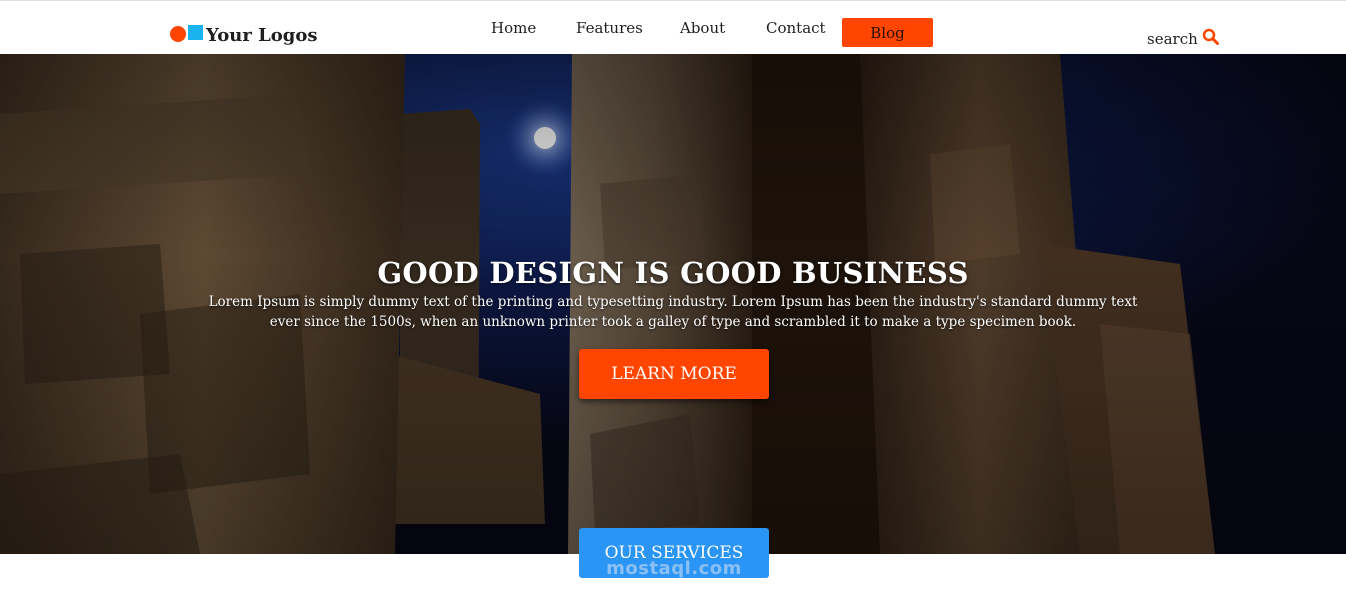 The height and width of the screenshot is (598, 1346). Describe the element at coordinates (796, 28) in the screenshot. I see `nav-item-contact: Contact` at that location.